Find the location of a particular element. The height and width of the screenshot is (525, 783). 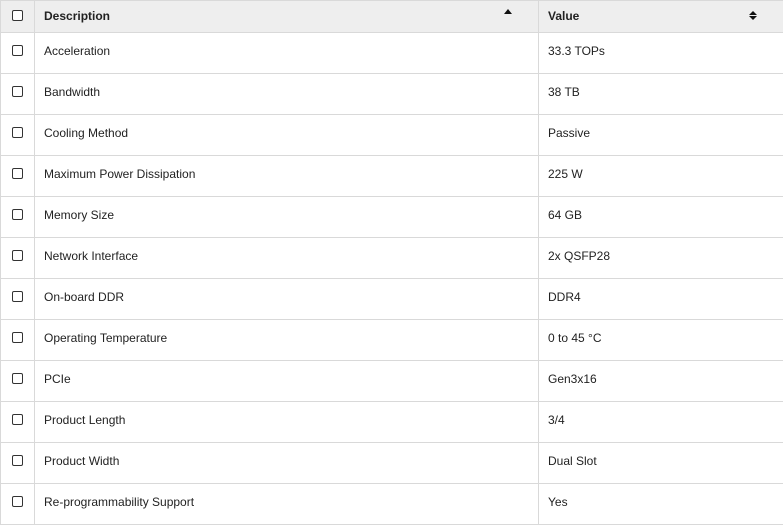

description-text: Maximum Power Dissipation is located at coordinates (286, 174).